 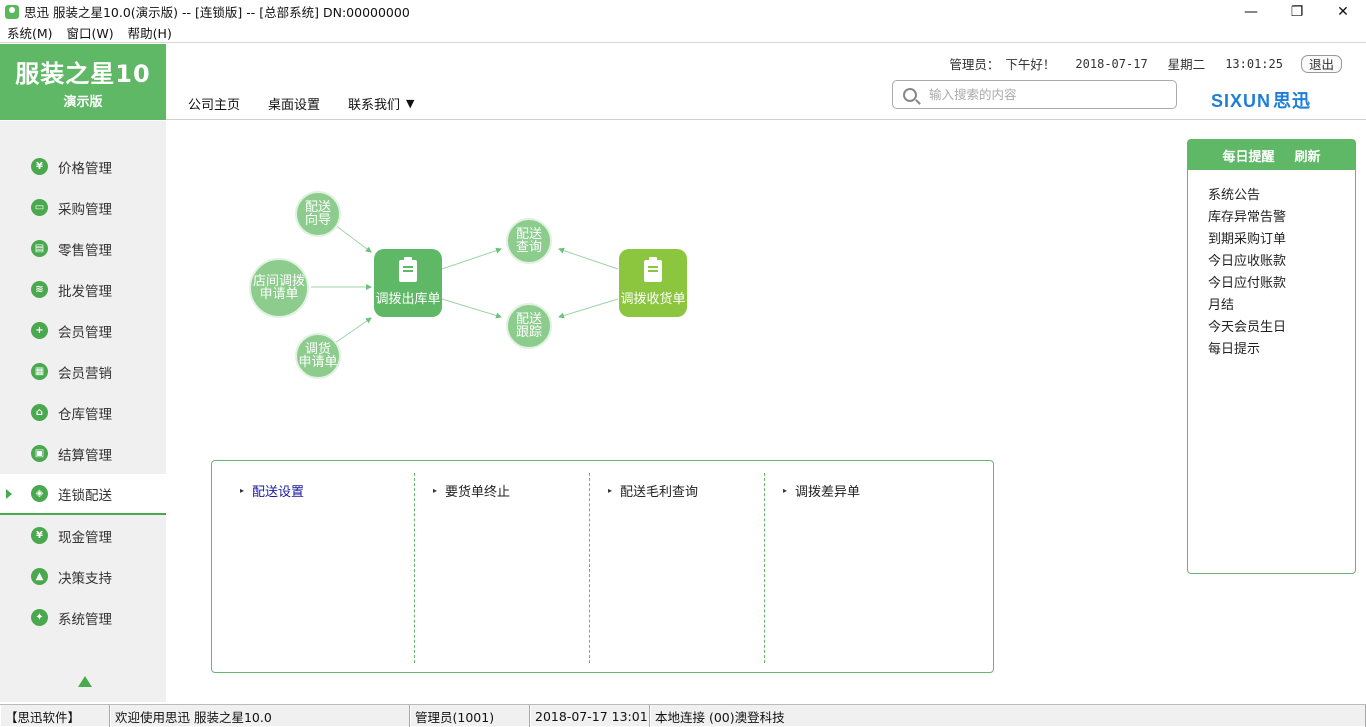 I want to click on reminder-list: 系统公告 库存异常告警 到期采购订单 今日应收账款 今日应付账款 月结 今天会员生日 每日提示, so click(x=1281, y=273).